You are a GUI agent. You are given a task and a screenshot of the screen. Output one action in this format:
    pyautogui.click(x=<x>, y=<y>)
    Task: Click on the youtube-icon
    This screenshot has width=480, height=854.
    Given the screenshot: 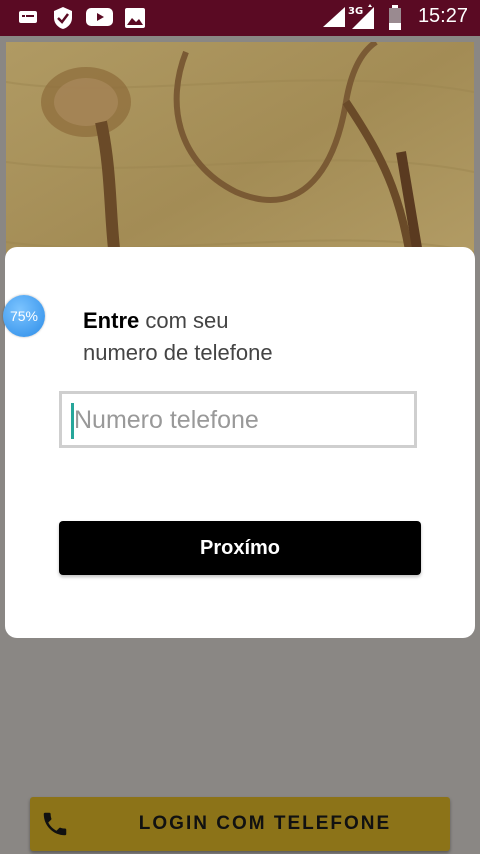 What is the action you would take?
    pyautogui.click(x=99, y=19)
    